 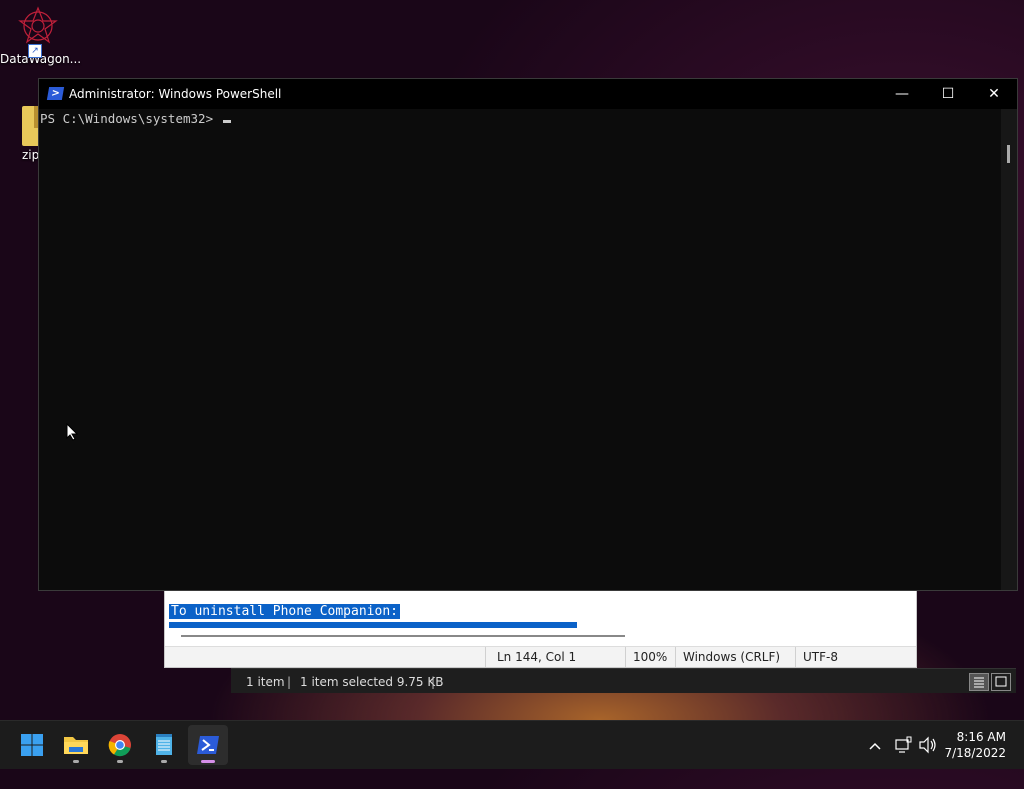 I want to click on taskbar-notepad, so click(x=164, y=745).